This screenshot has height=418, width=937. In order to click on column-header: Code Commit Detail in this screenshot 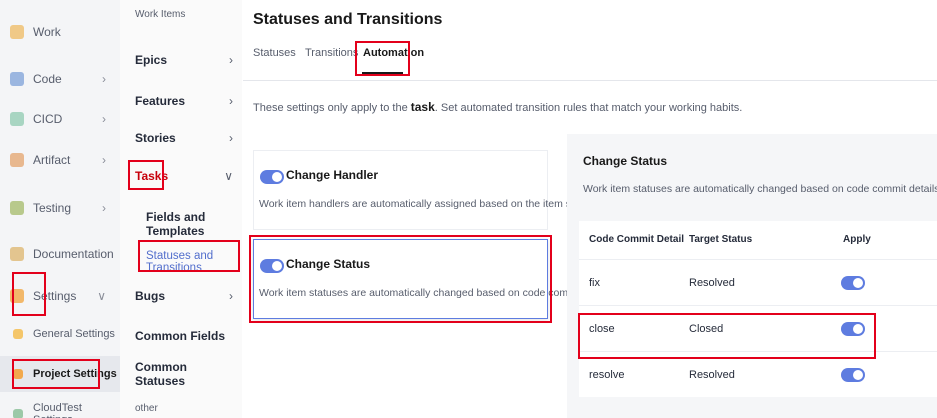, I will do `click(637, 239)`.